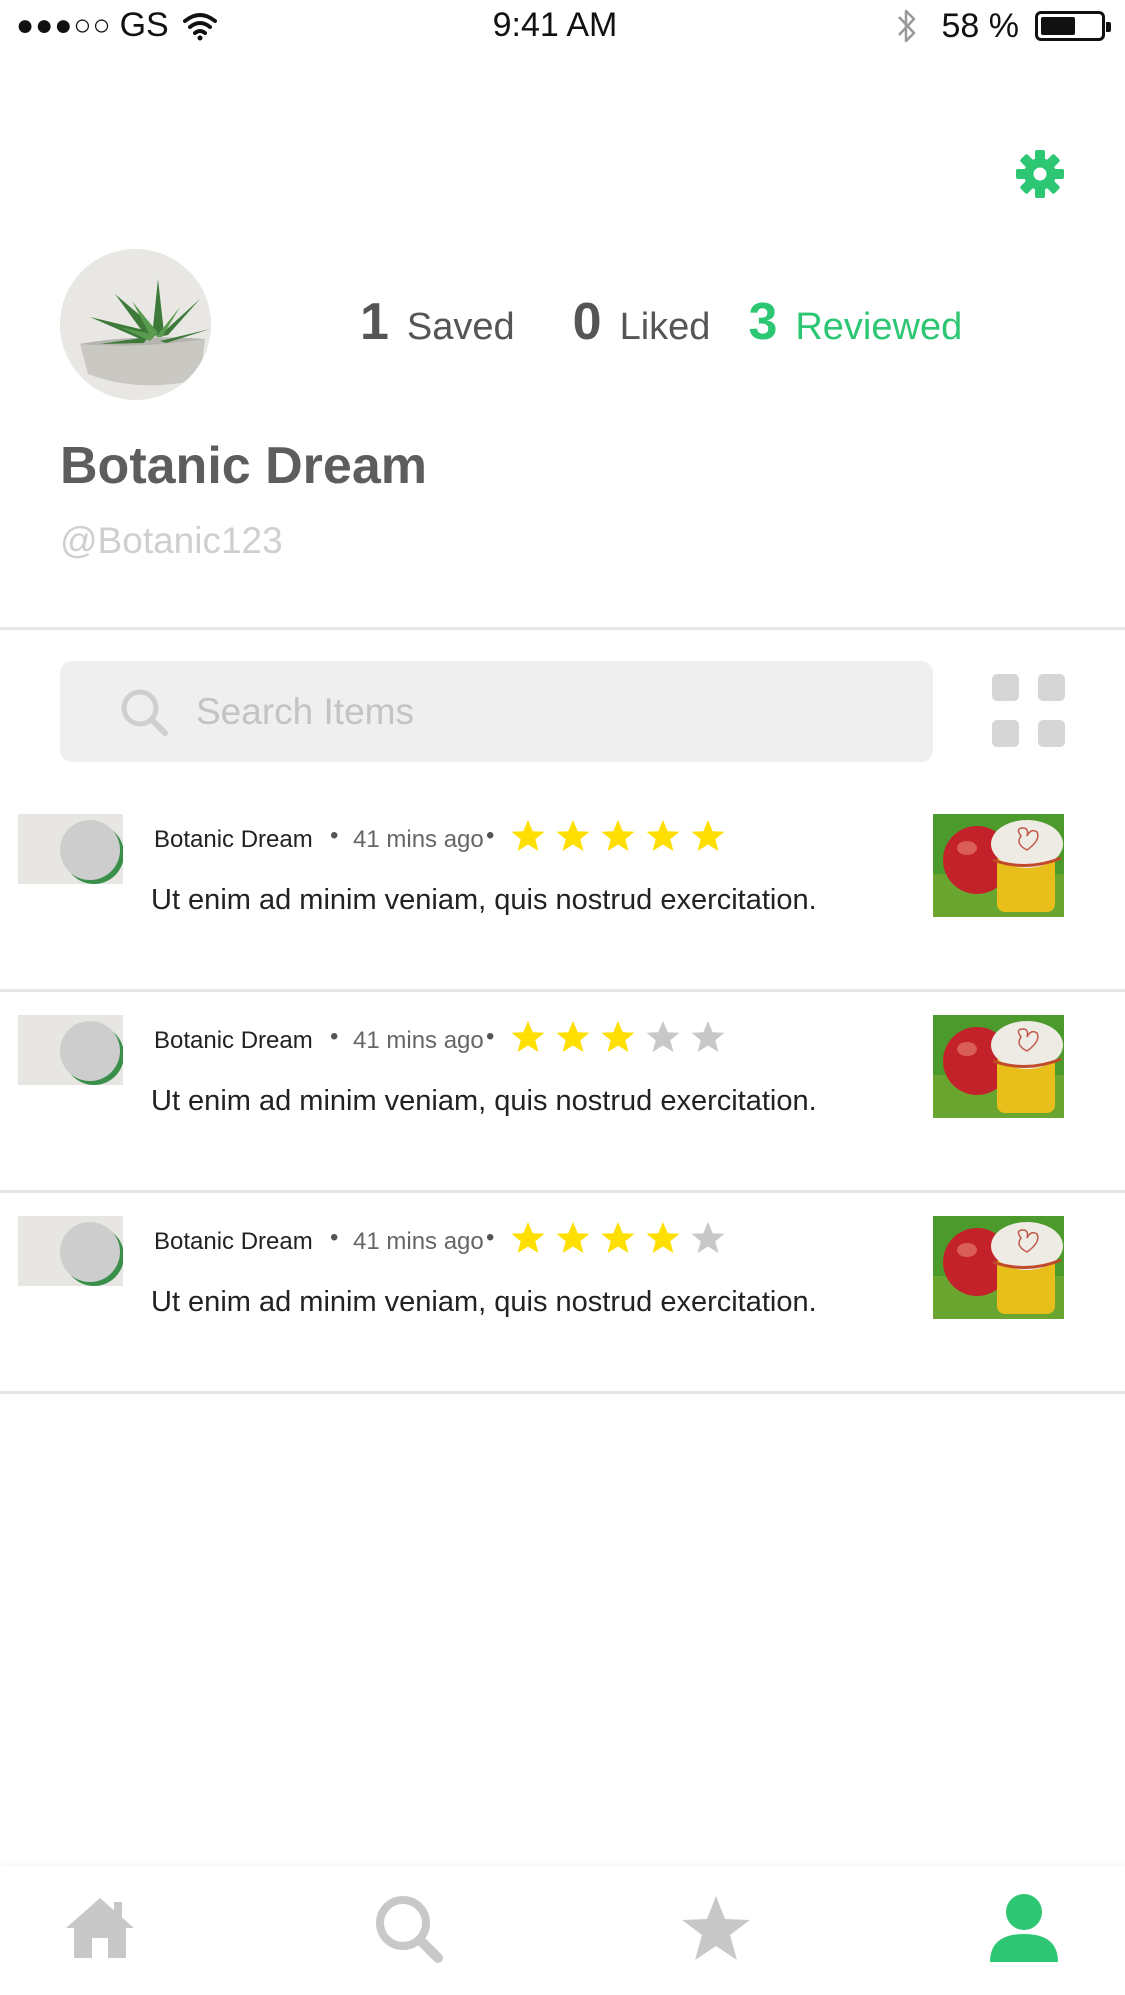  I want to click on profile-name: Botanic Dream, so click(243, 466).